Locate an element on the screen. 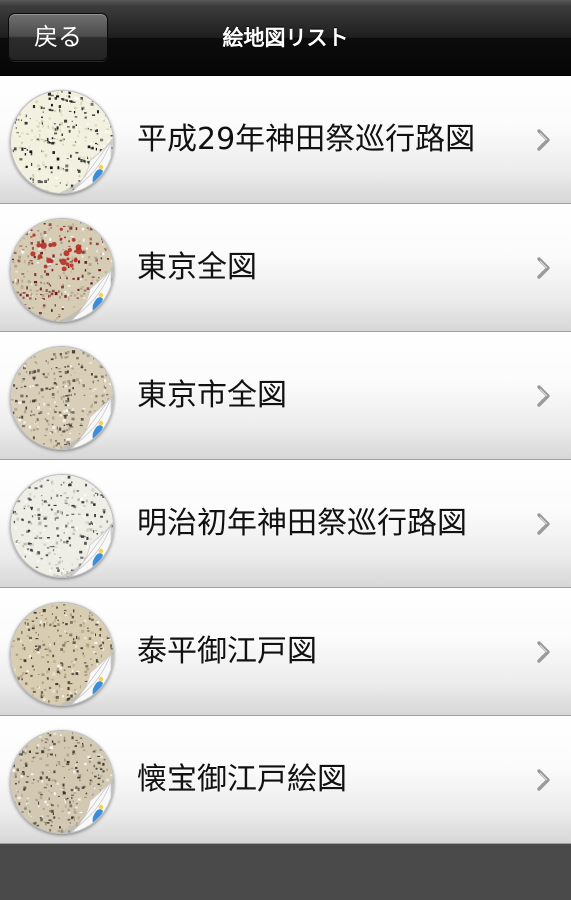  navigation-bar: 戻る 絵地図リスト is located at coordinates (285, 38).